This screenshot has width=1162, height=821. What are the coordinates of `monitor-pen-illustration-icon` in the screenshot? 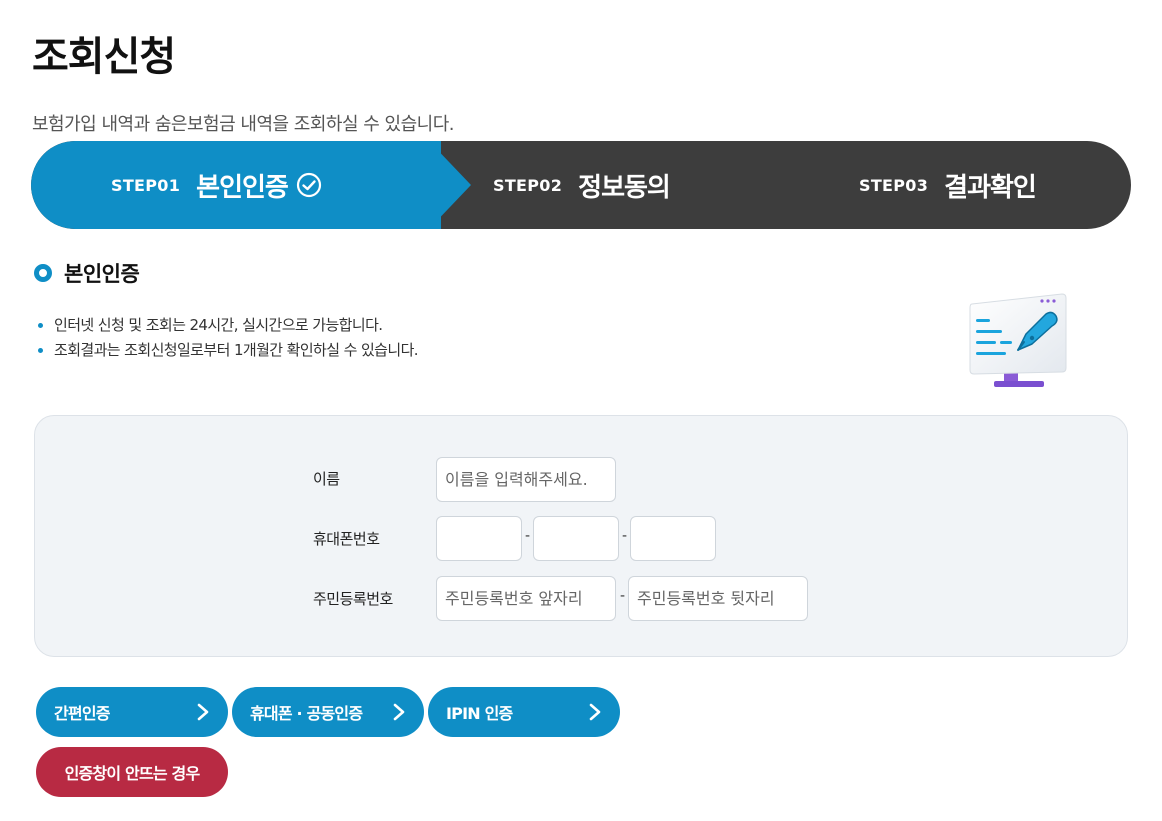 It's located at (1018, 340).